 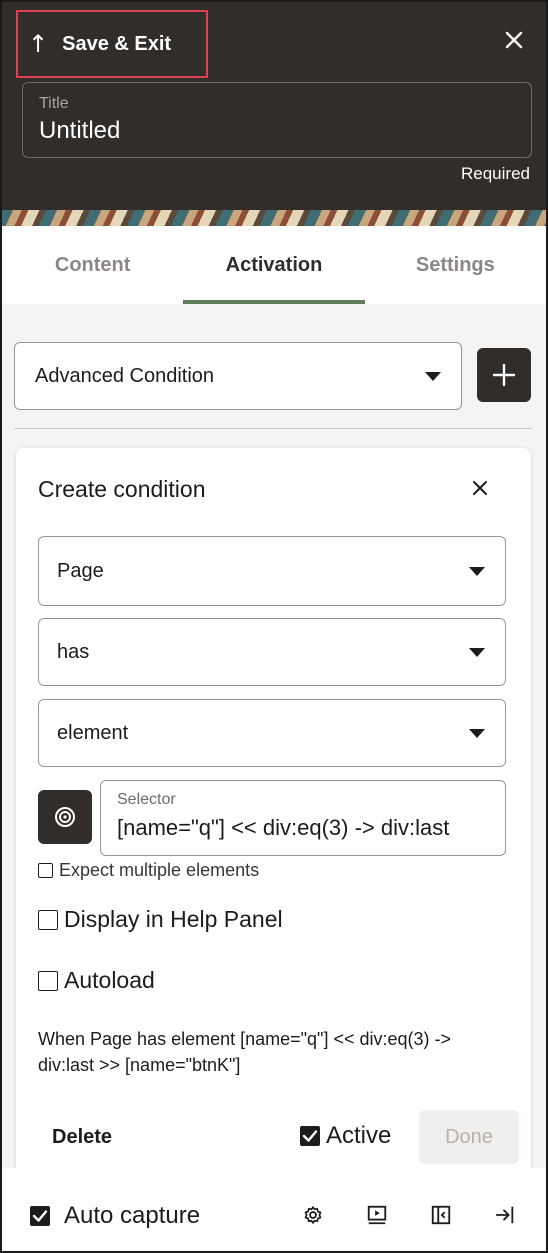 I want to click on autoload-checkbox, so click(x=48, y=980).